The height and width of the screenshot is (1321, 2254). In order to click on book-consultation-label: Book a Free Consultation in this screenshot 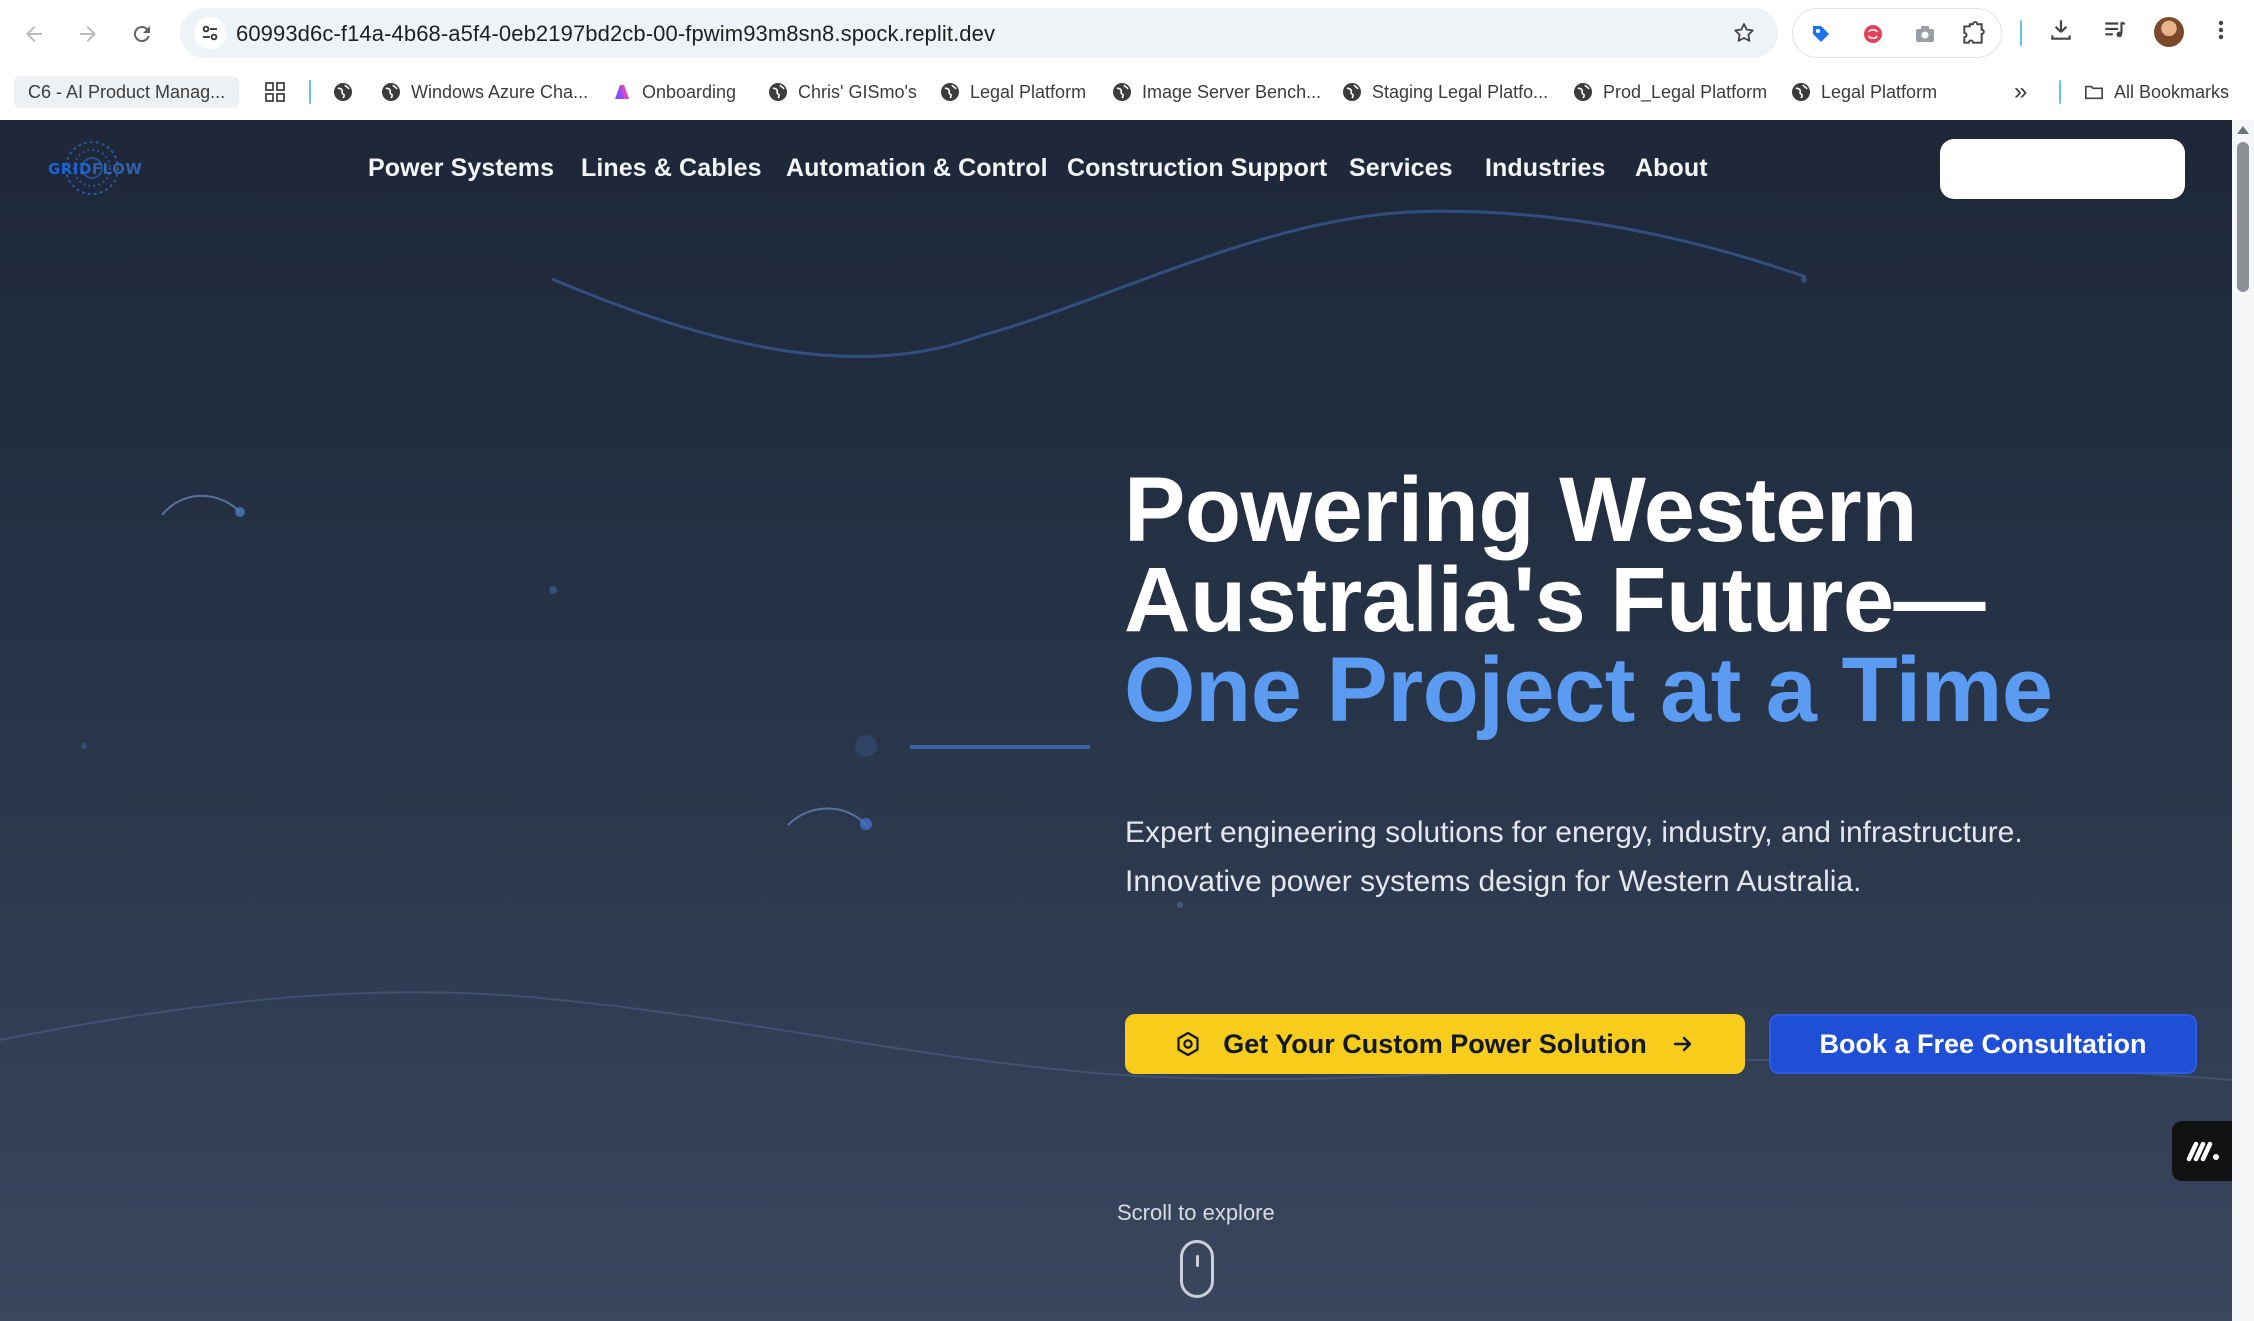, I will do `click(1983, 1043)`.